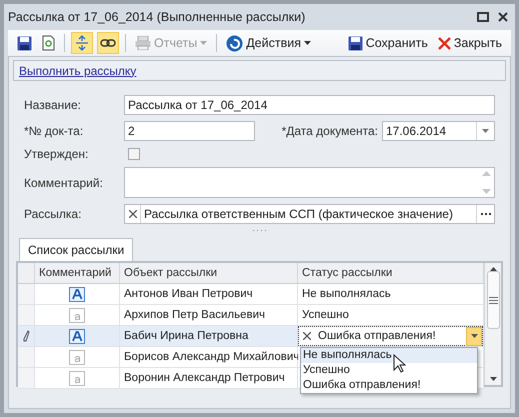  Describe the element at coordinates (492, 324) in the screenshot. I see `scrollbar` at that location.